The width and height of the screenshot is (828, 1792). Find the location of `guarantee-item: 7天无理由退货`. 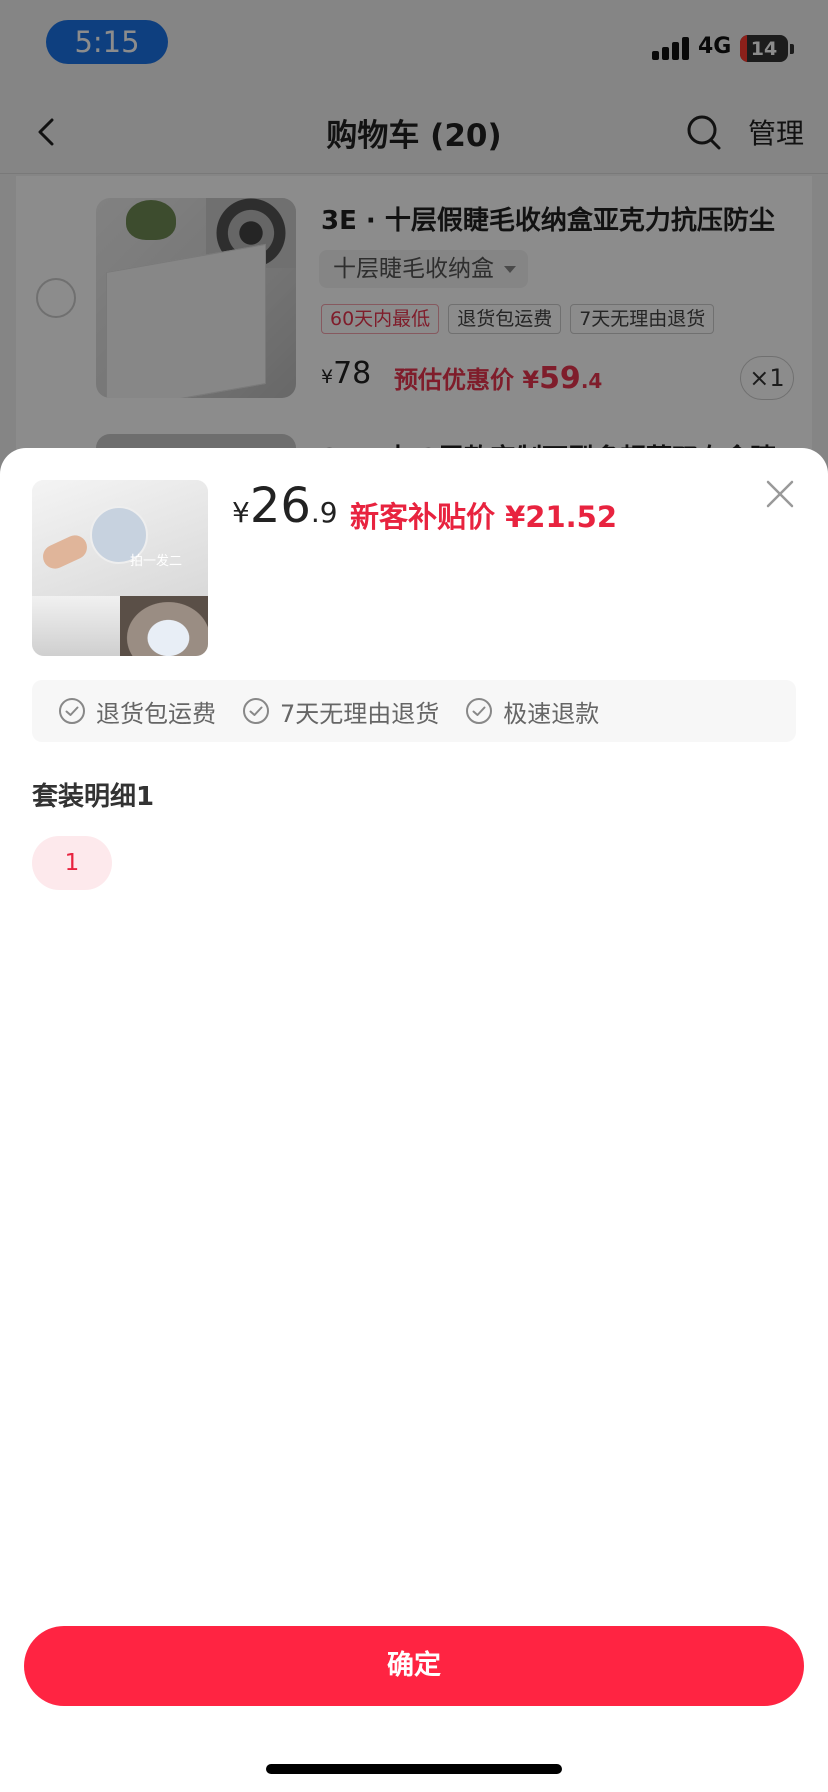

guarantee-item: 7天无理由退货 is located at coordinates (340, 711).